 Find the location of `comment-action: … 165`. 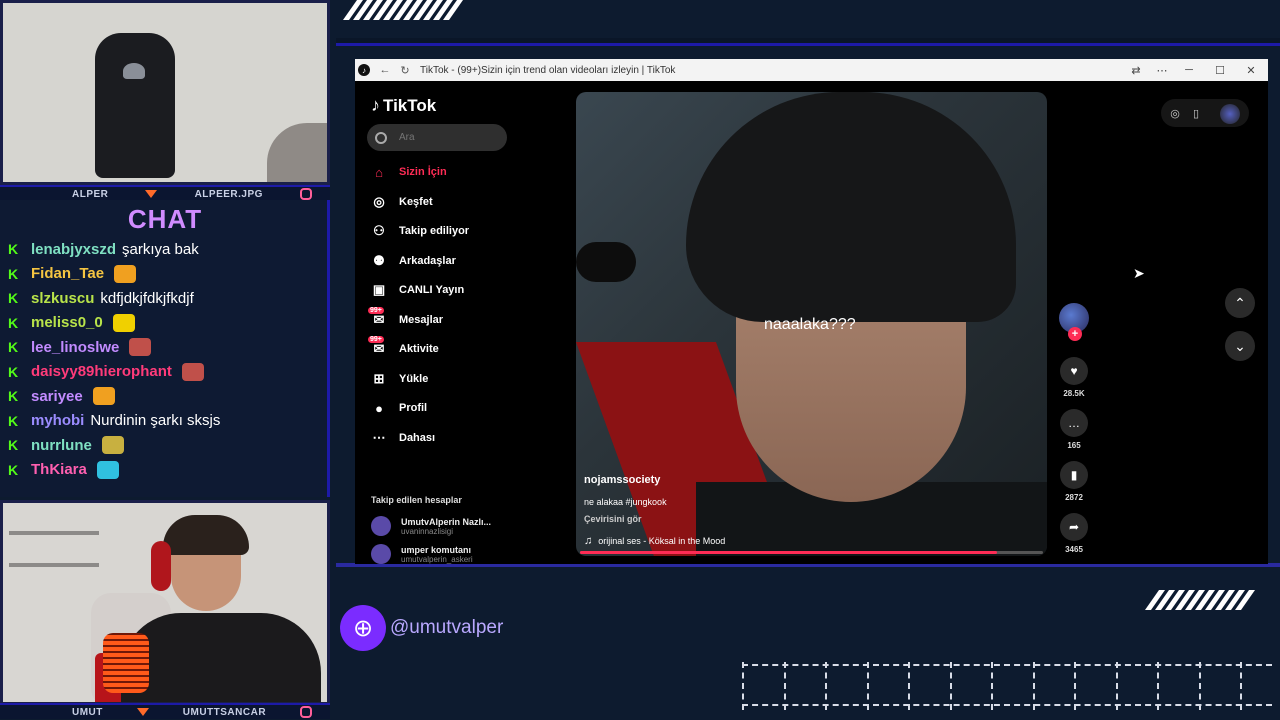

comment-action: … 165 is located at coordinates (1074, 429).